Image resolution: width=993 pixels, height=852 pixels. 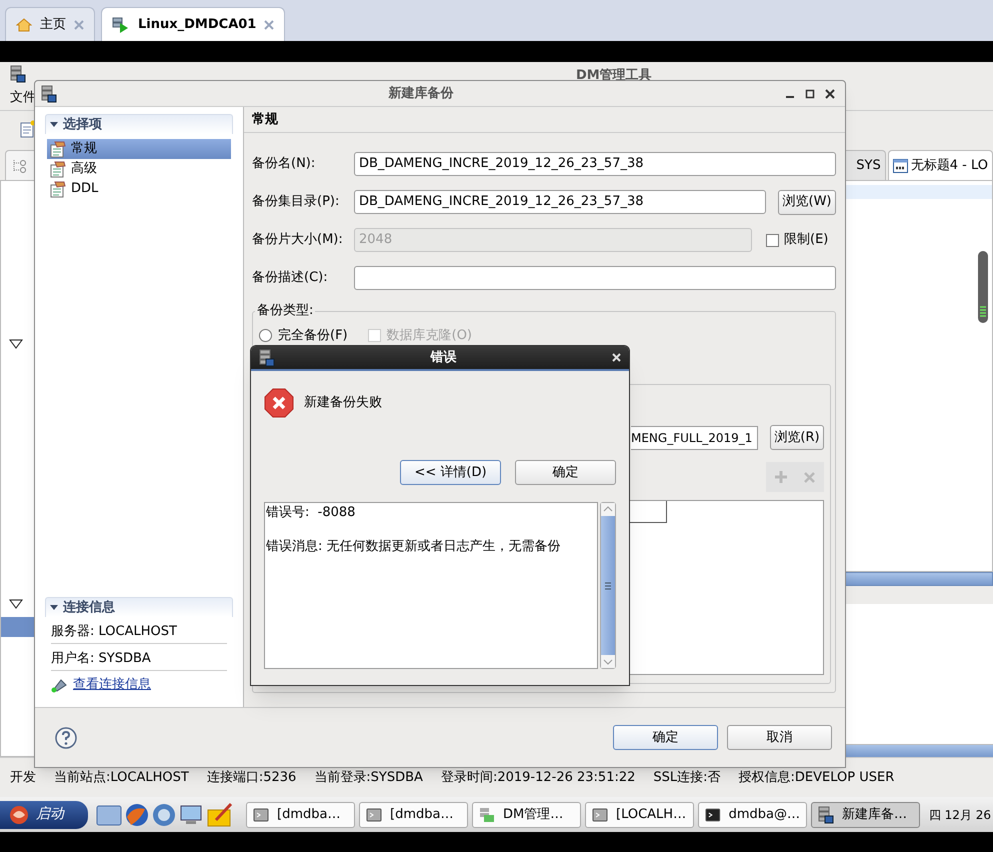 What do you see at coordinates (19, 814) in the screenshot?
I see `start-logo-icon` at bounding box center [19, 814].